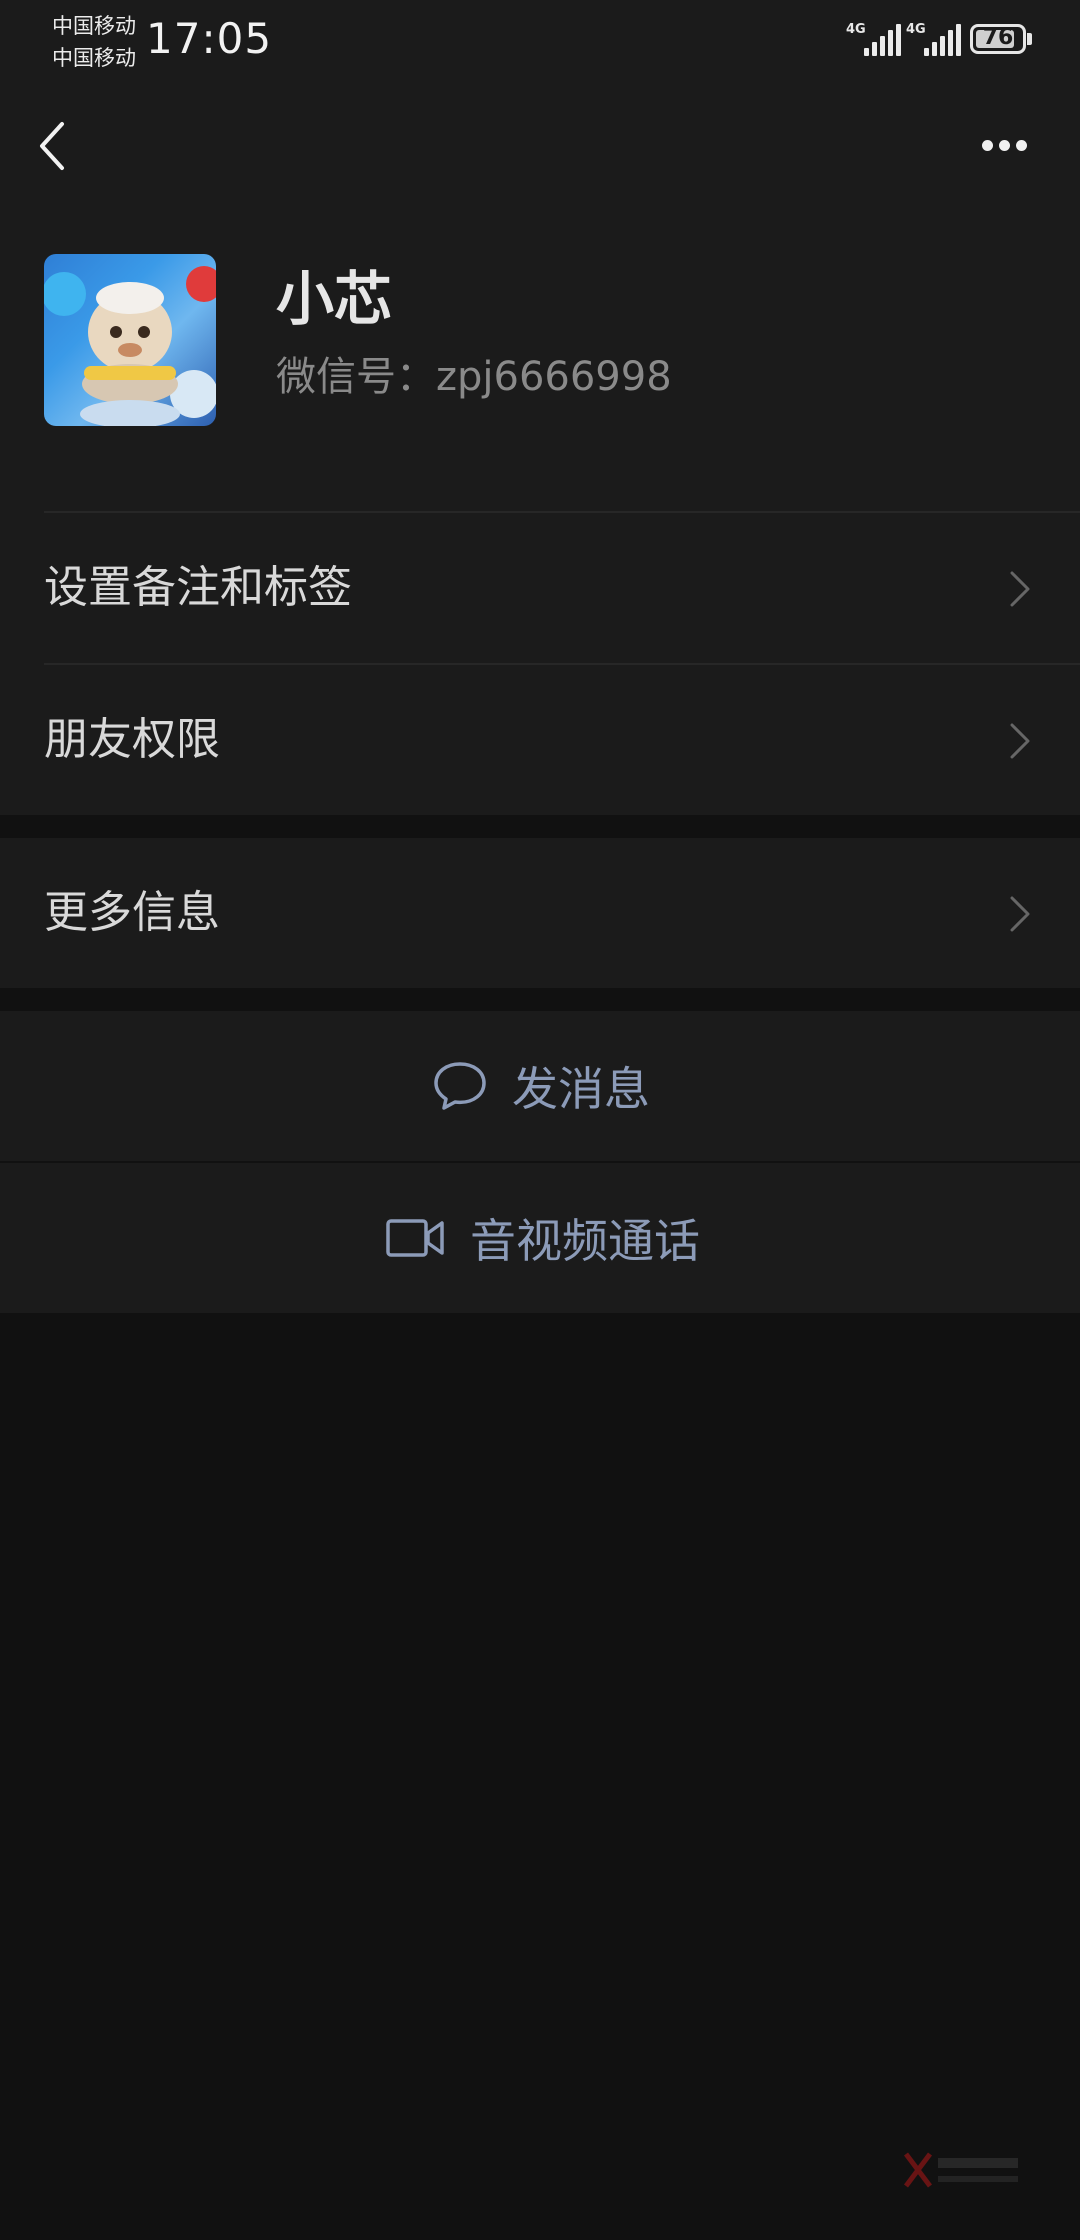 This screenshot has width=1080, height=2240. I want to click on wechat-id: 微信号：zpj6666998, so click(474, 377).